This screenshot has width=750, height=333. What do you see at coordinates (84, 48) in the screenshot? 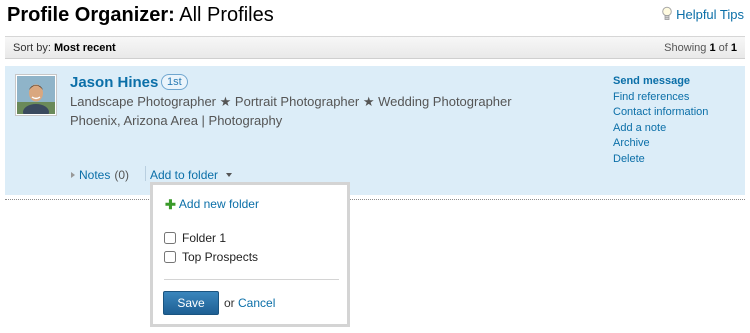
I see `sort-value: Most recent` at bounding box center [84, 48].